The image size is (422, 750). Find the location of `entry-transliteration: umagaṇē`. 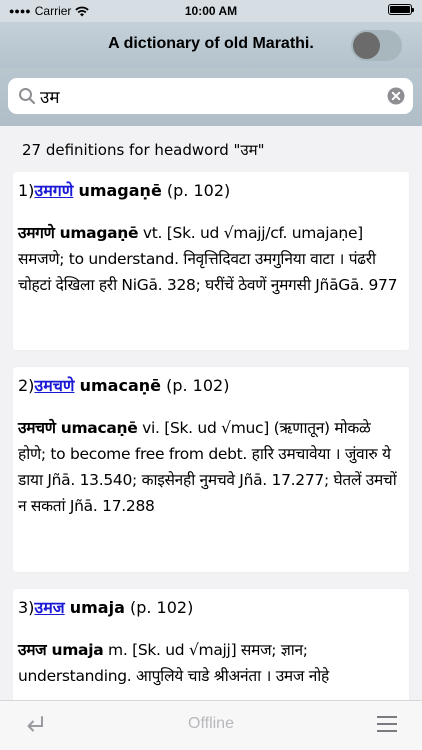

entry-transliteration: umagaṇē is located at coordinates (120, 190).